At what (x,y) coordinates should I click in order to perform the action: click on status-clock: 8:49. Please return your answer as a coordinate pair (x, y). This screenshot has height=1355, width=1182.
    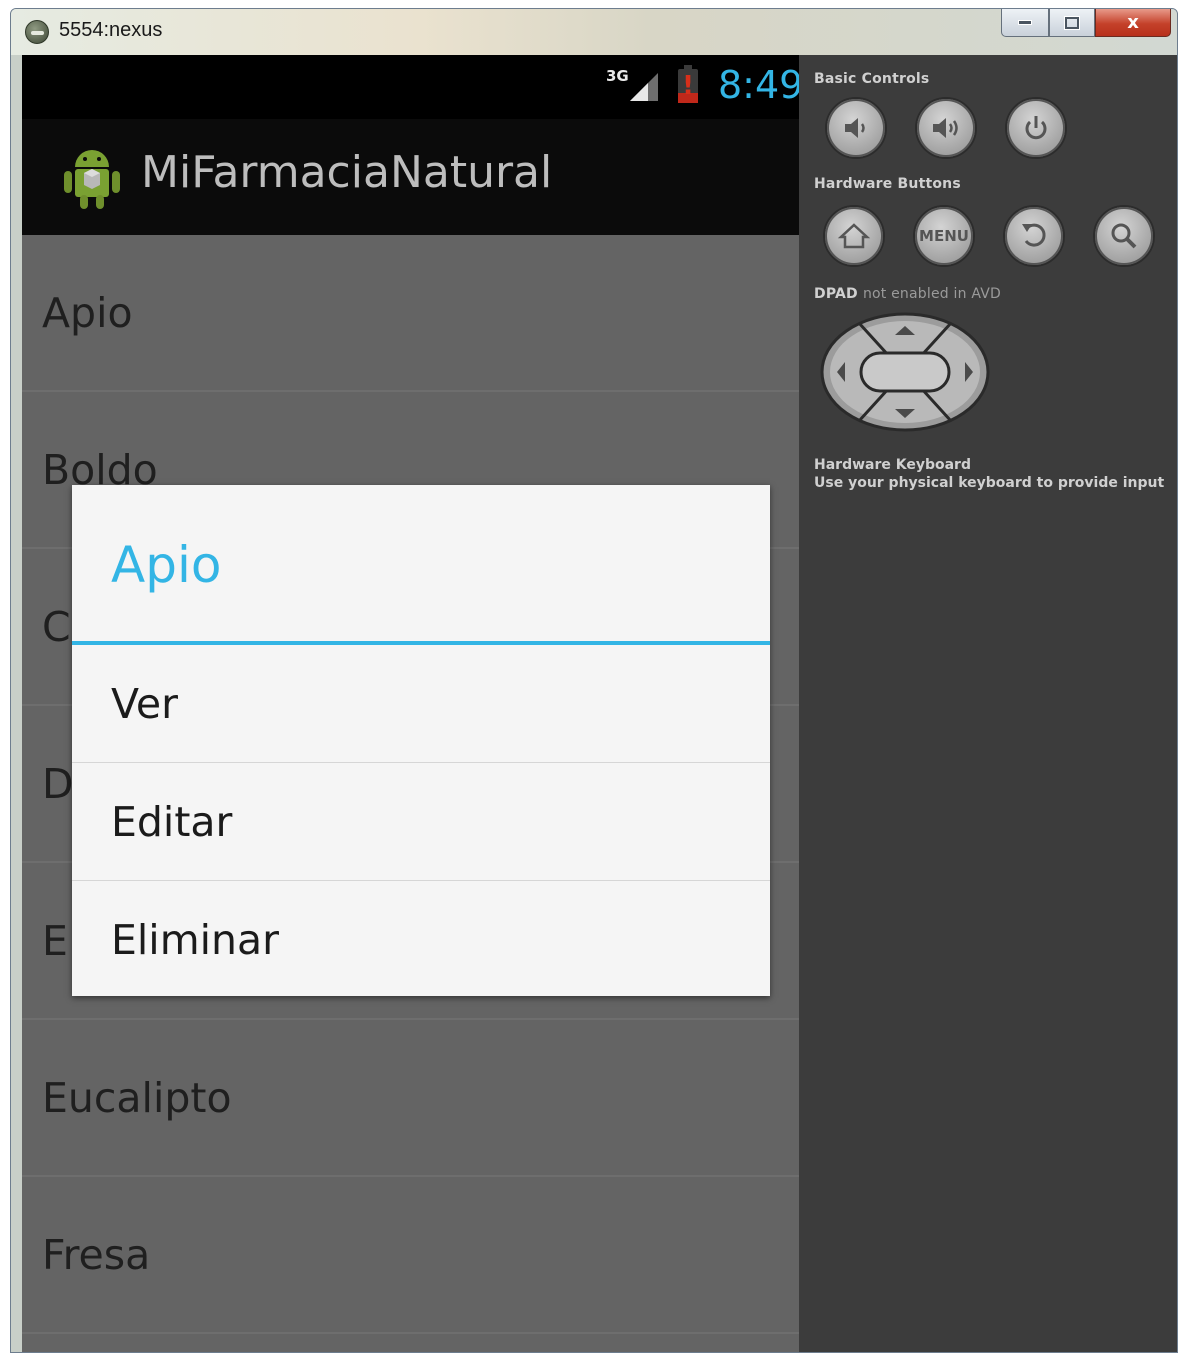
    Looking at the image, I should click on (758, 85).